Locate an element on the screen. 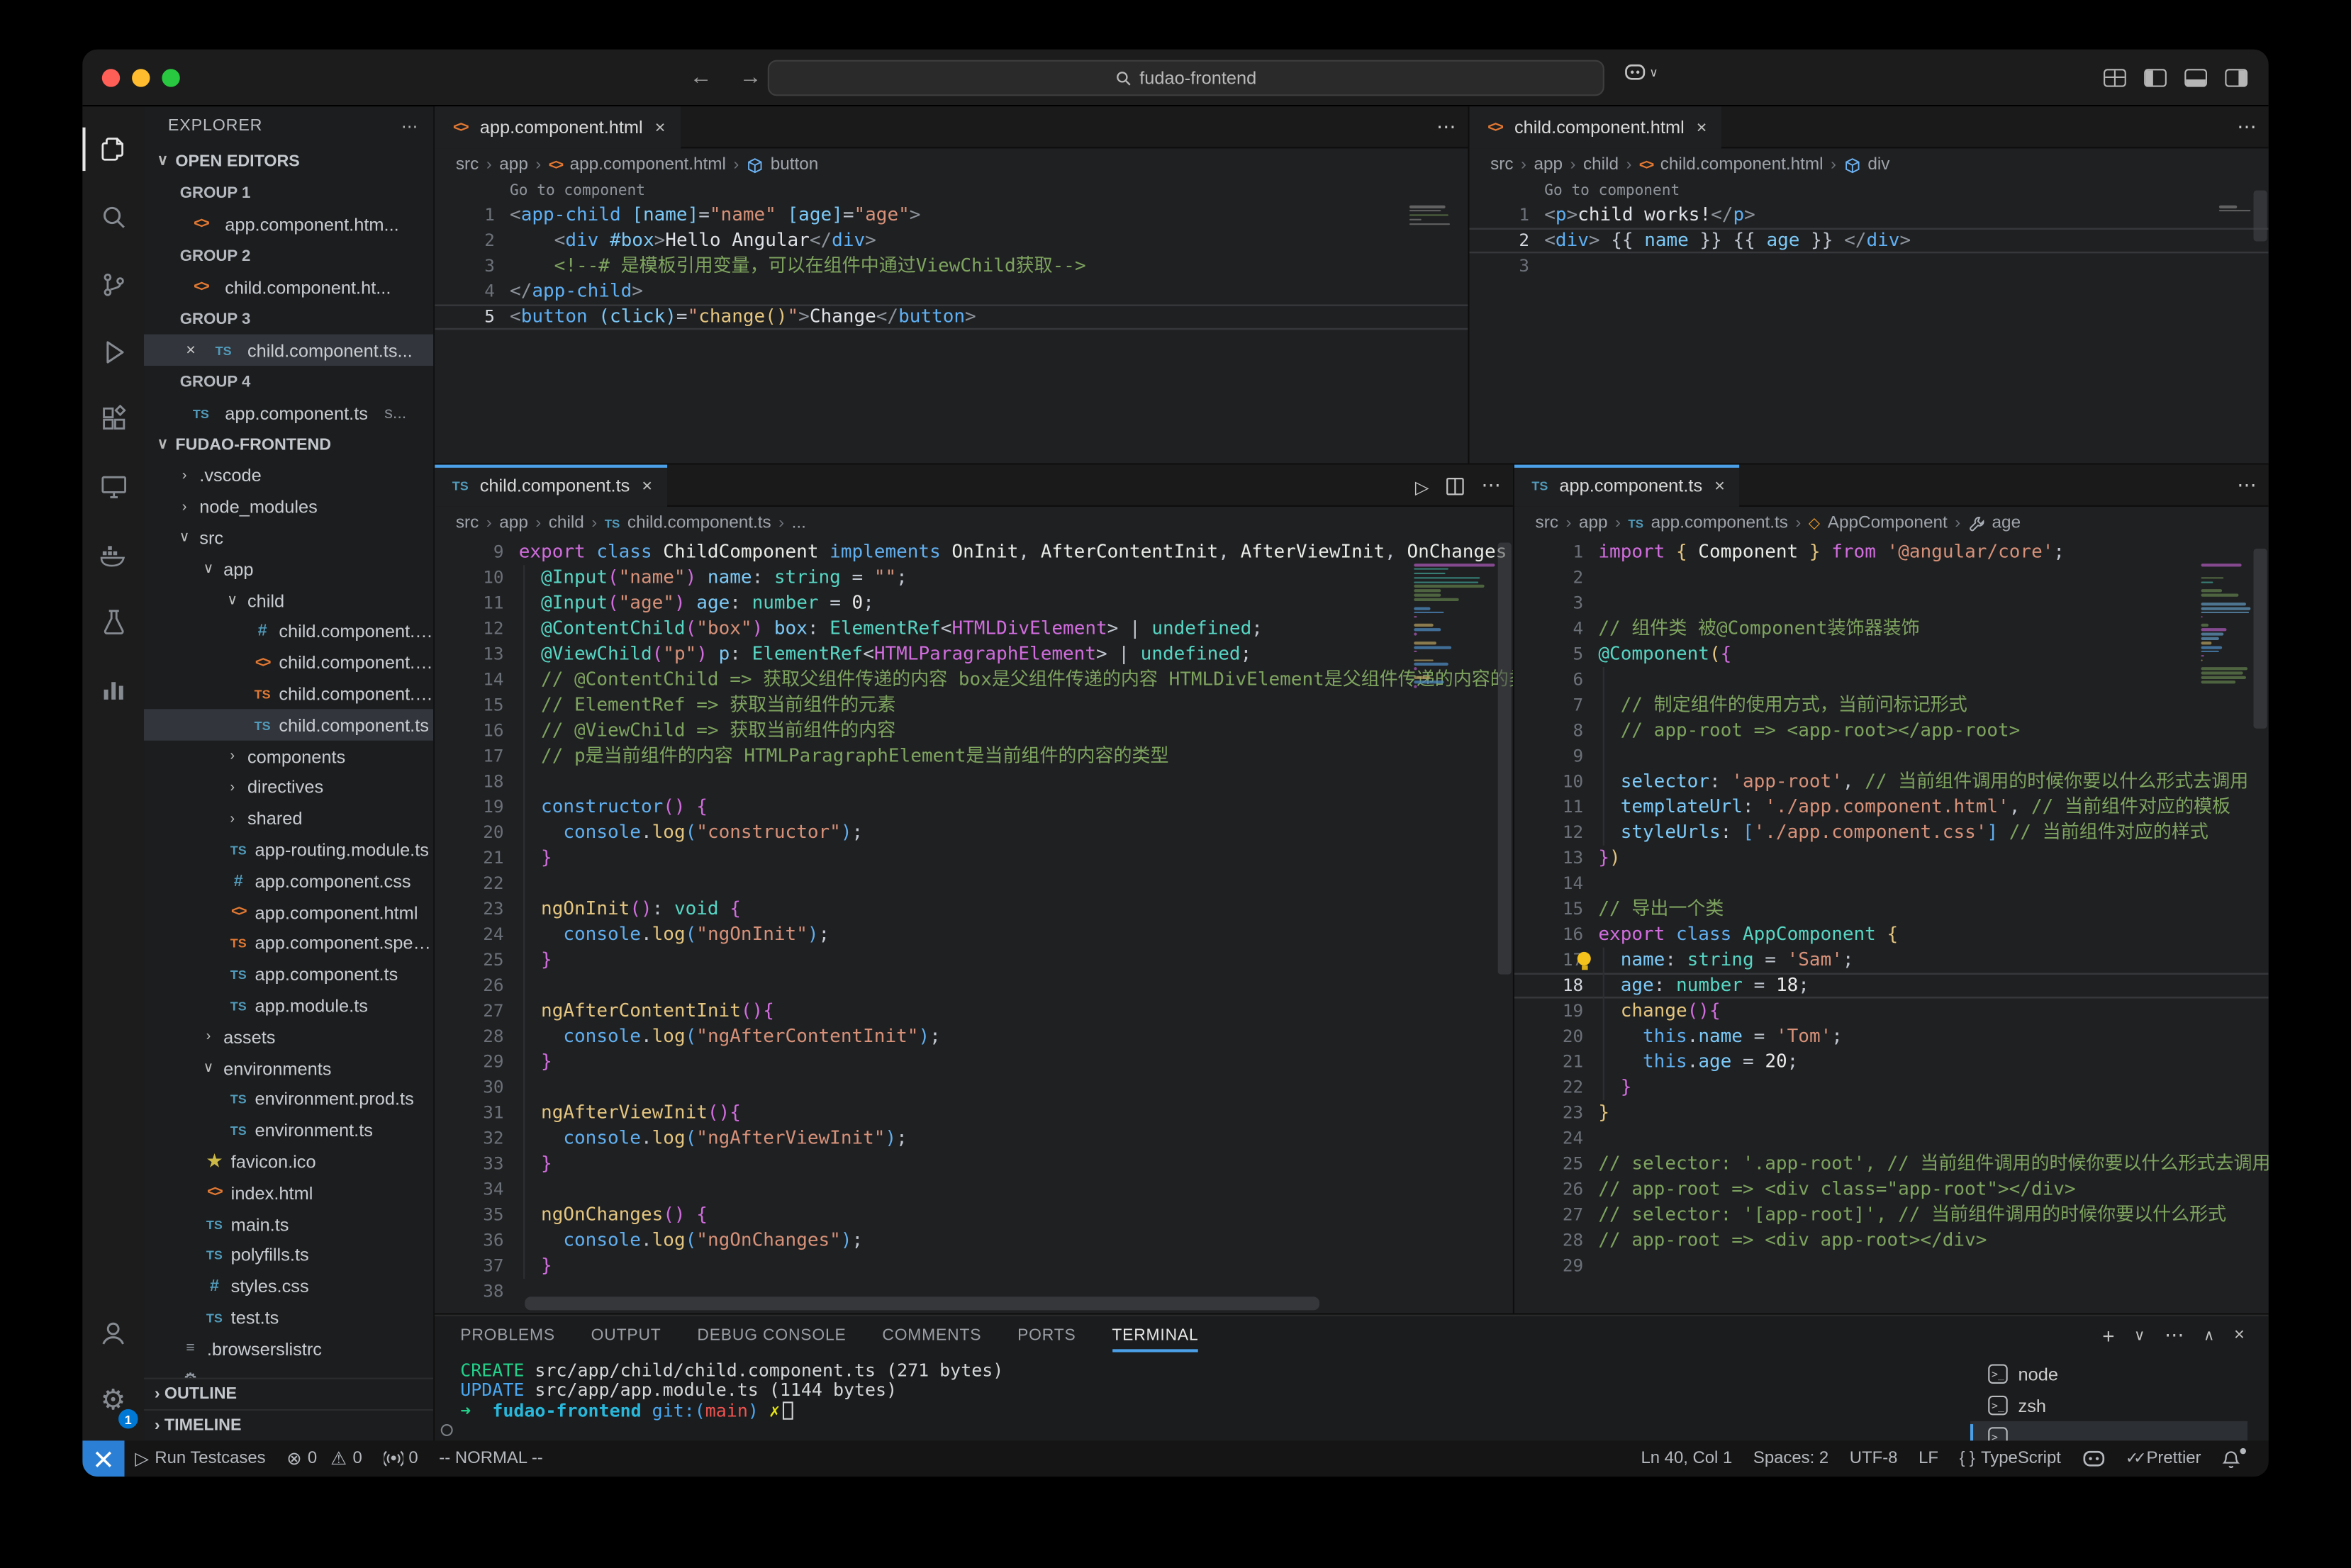  customize-layout-icon is located at coordinates (2115, 77).